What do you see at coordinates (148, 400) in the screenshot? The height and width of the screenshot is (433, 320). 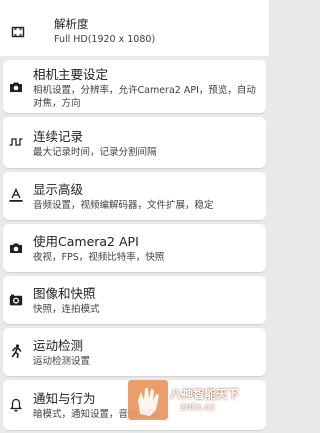 I see `hand-logo-icon` at bounding box center [148, 400].